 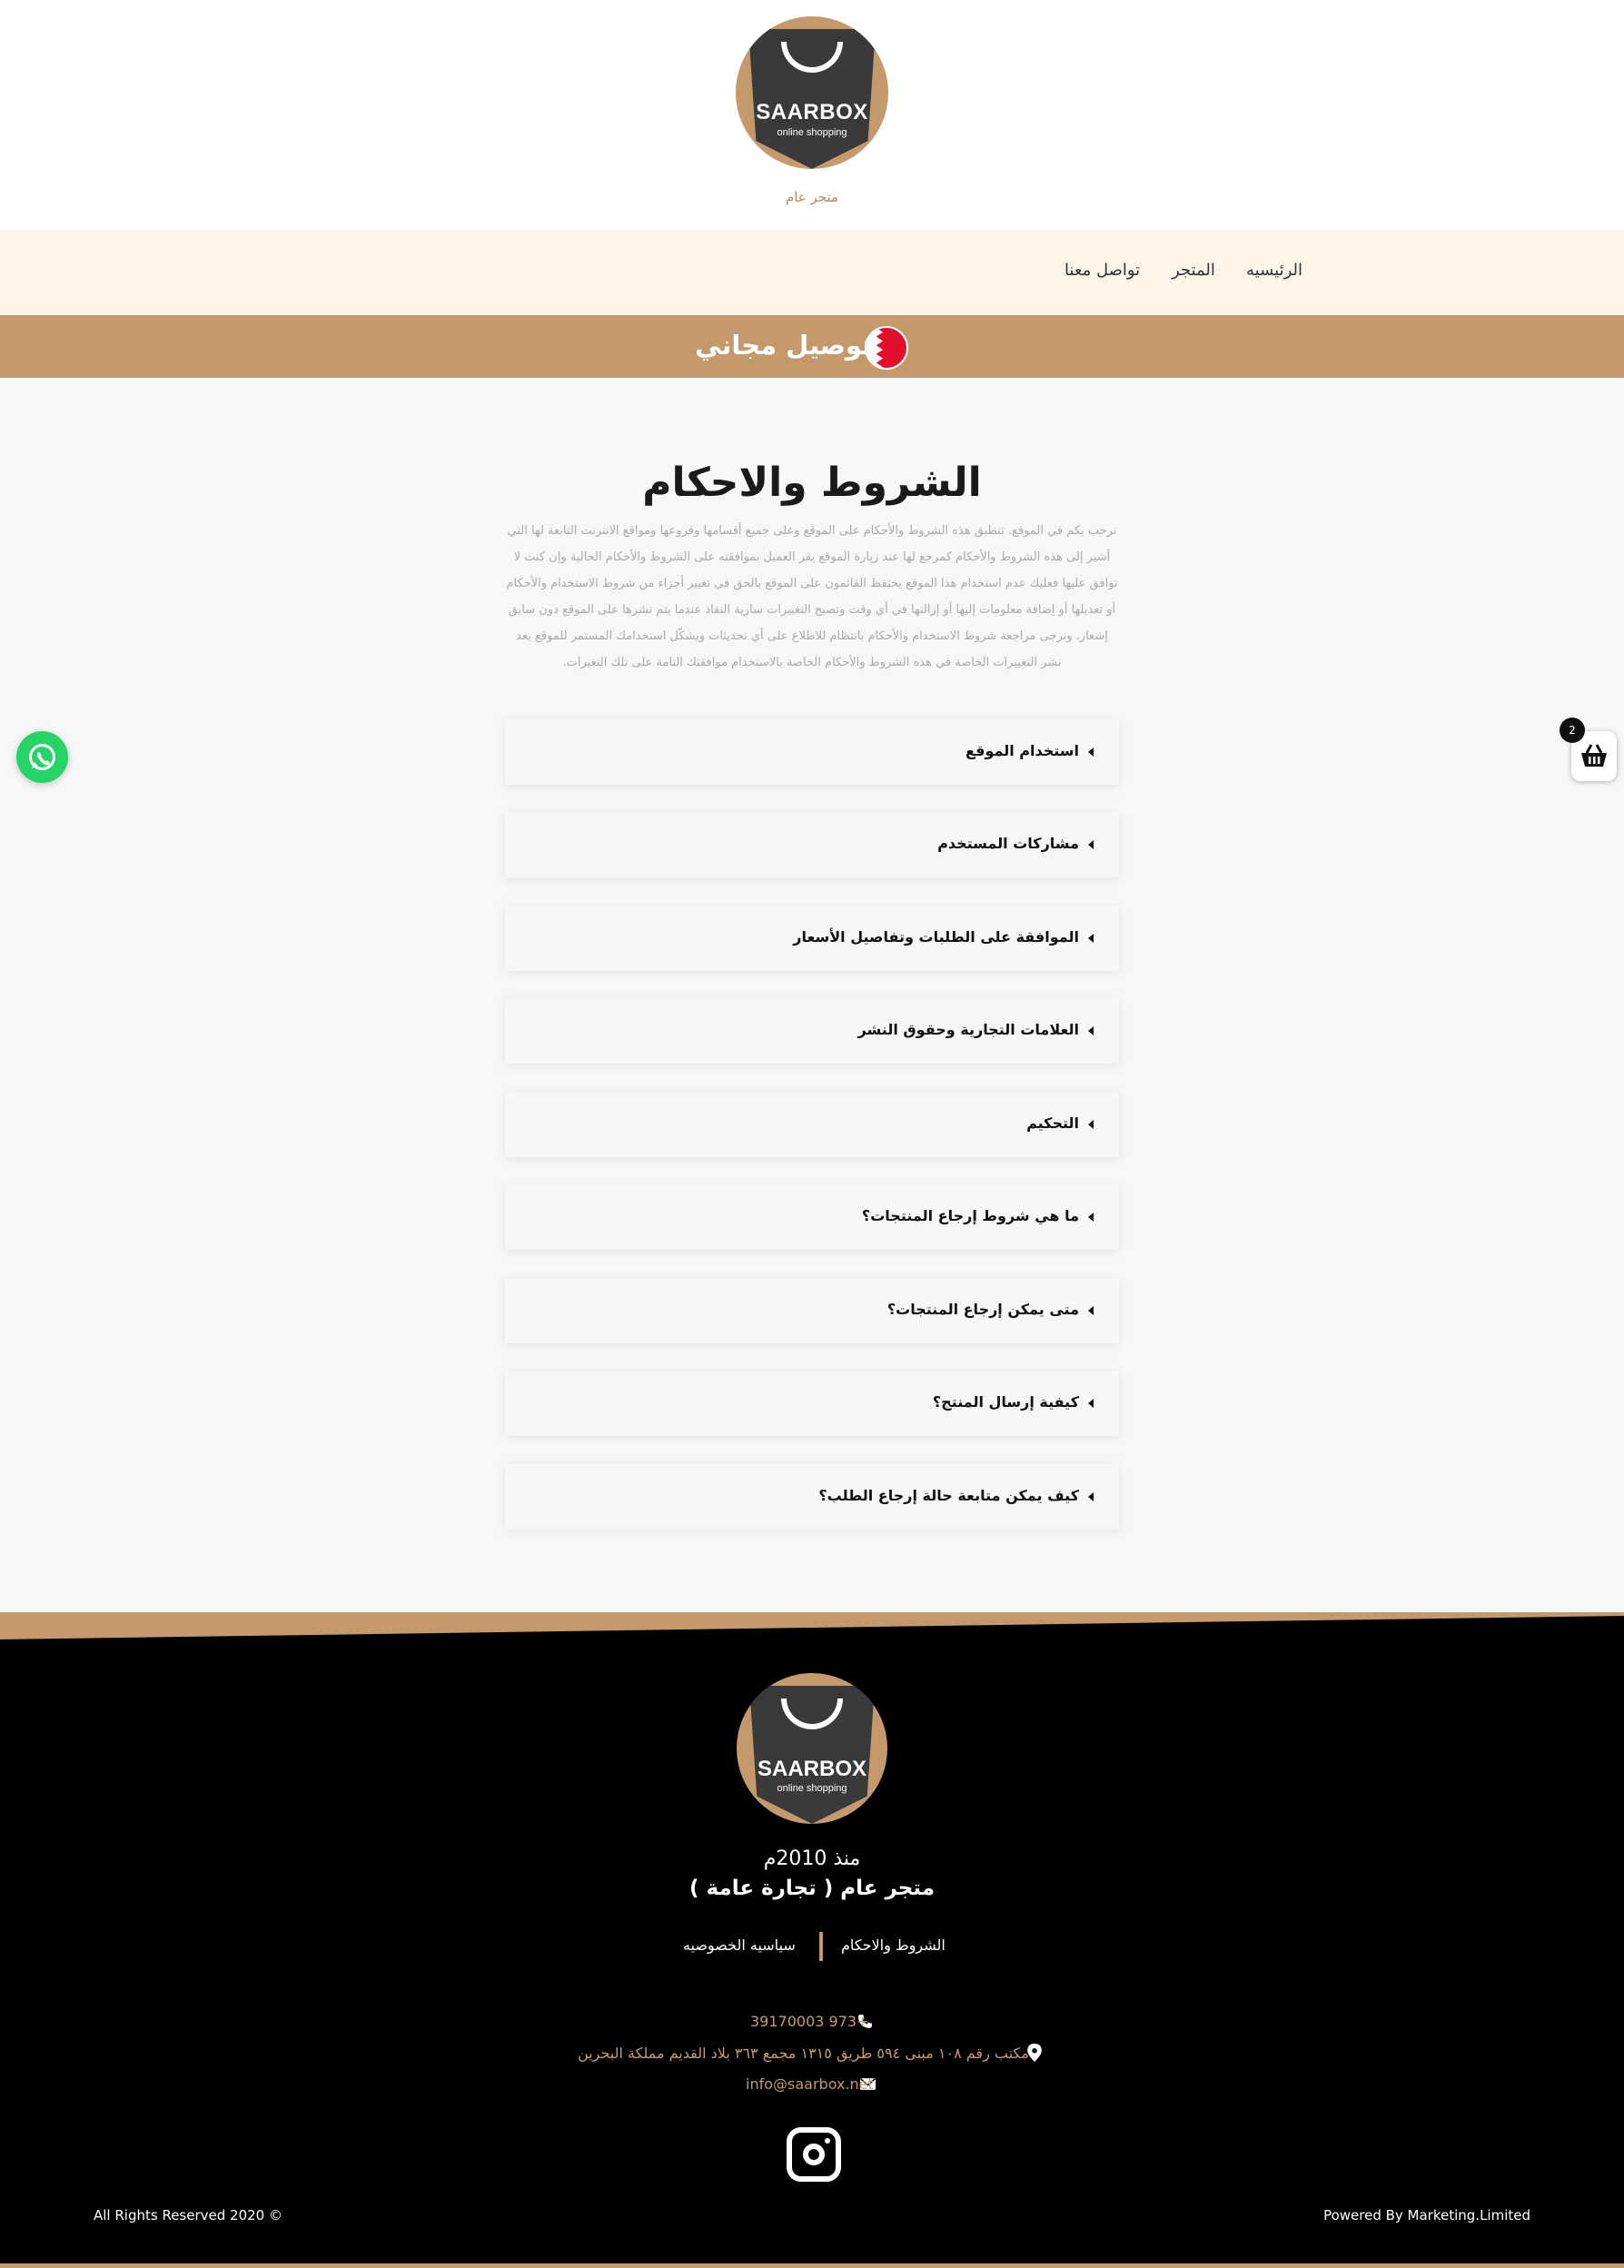 What do you see at coordinates (1193, 270) in the screenshot?
I see `nav-item-store: المتجر` at bounding box center [1193, 270].